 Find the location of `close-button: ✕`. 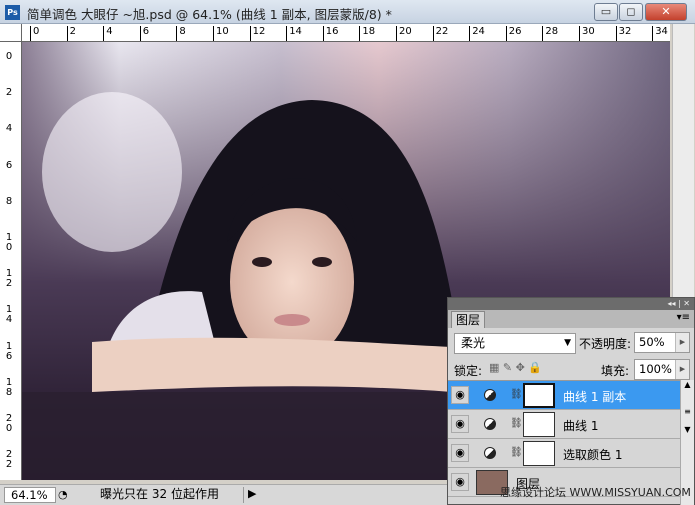

close-button: ✕ is located at coordinates (666, 12).